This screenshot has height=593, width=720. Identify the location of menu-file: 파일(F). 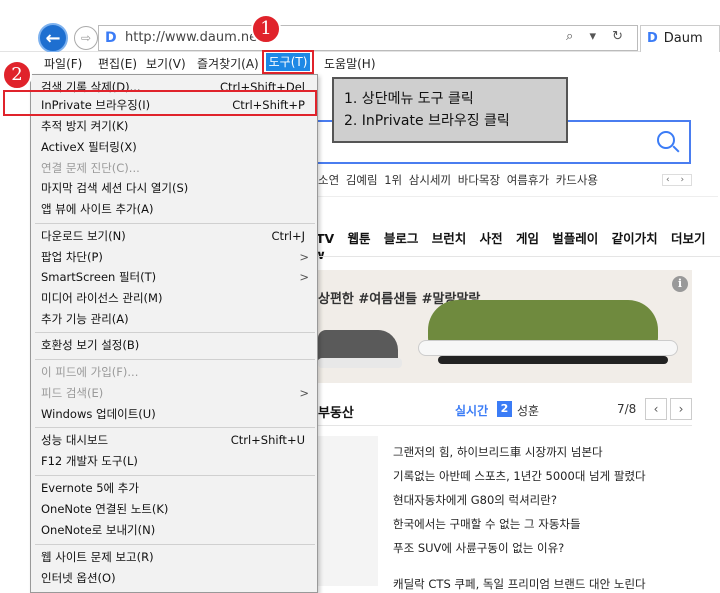
(63, 63).